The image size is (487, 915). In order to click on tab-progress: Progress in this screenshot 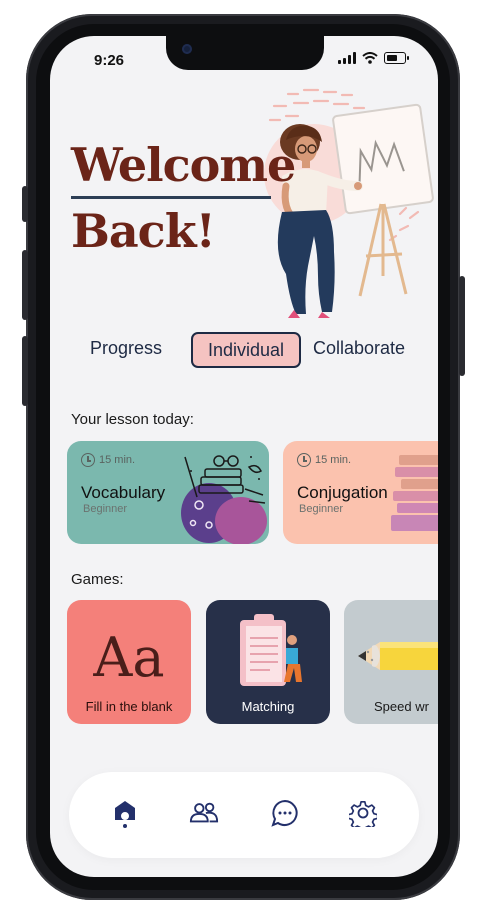, I will do `click(126, 348)`.